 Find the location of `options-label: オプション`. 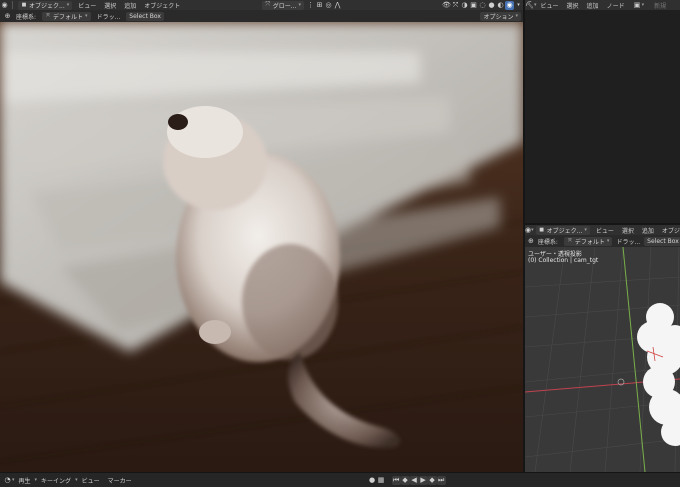

options-label: オプション is located at coordinates (498, 17).